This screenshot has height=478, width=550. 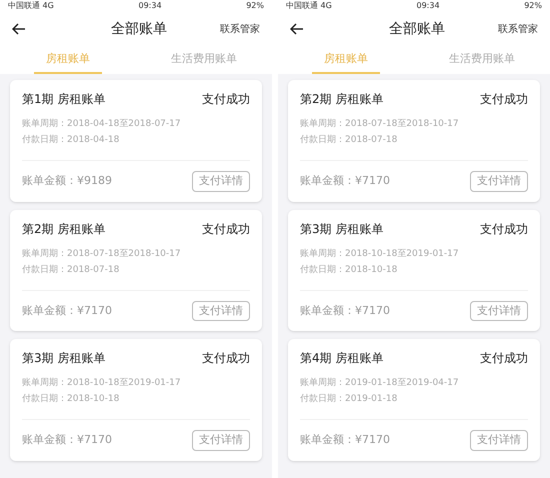 What do you see at coordinates (67, 181) in the screenshot?
I see `bill-amount: 账单金额：¥9189` at bounding box center [67, 181].